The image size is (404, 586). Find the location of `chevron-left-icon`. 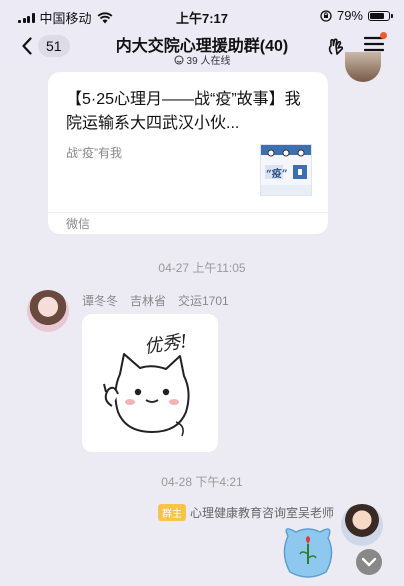

chevron-left-icon is located at coordinates (27, 46).